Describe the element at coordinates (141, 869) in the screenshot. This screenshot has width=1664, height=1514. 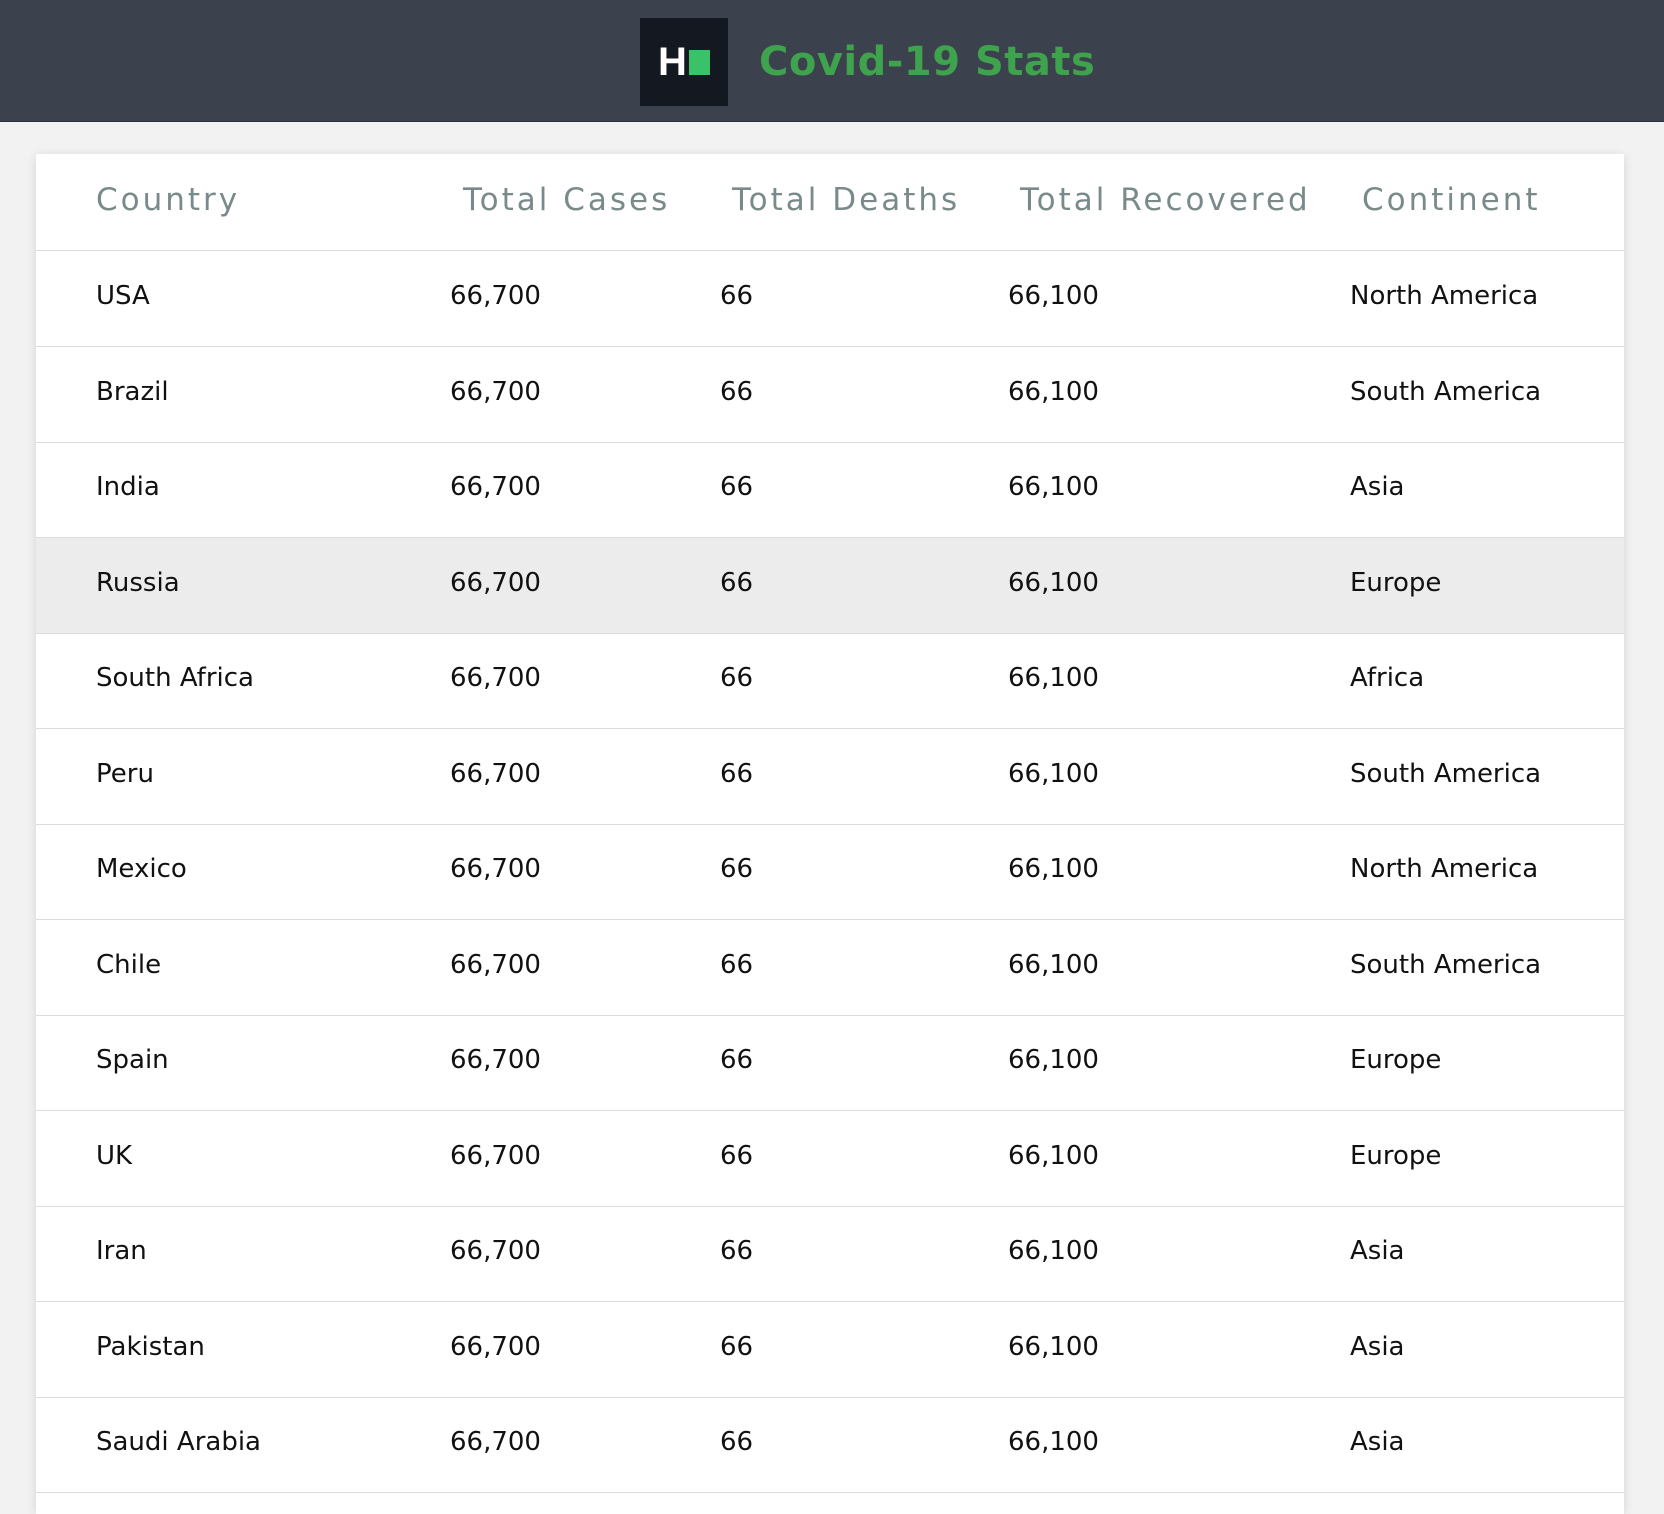
I see `country-cell: Mexico` at that location.